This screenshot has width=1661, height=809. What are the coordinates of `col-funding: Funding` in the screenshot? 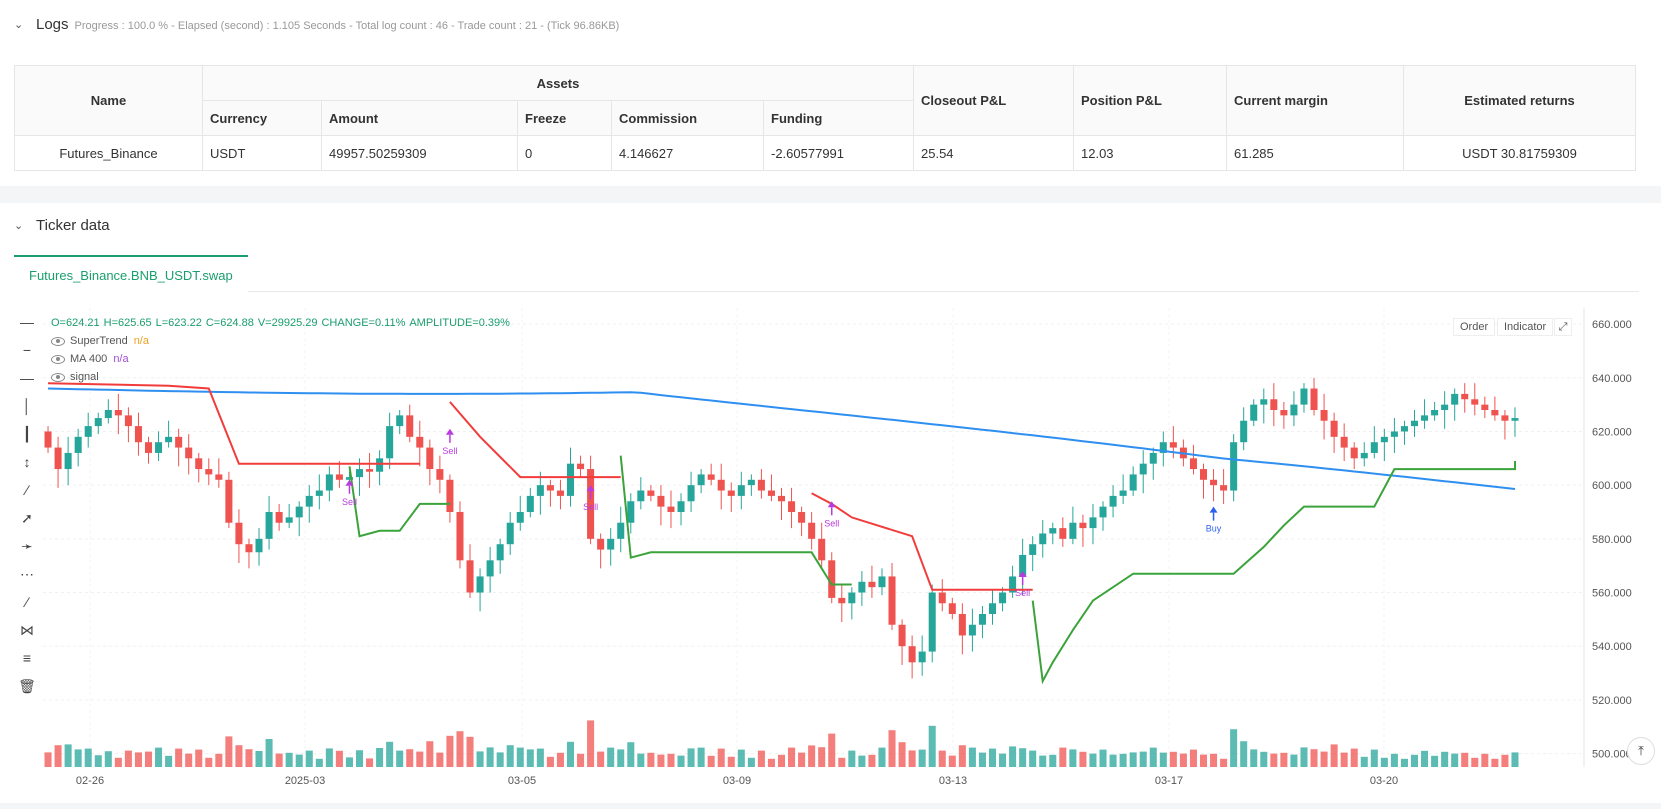 It's located at (838, 118).